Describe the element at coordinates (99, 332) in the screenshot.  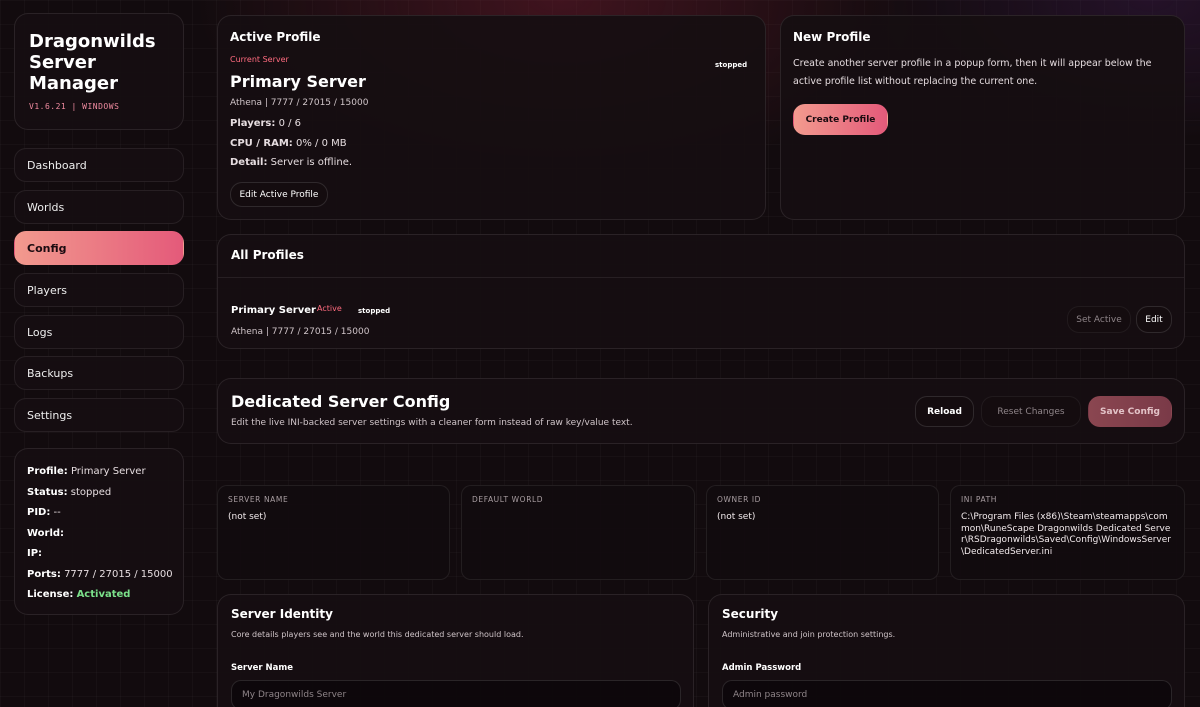
I see `nav-logs: Logs` at that location.